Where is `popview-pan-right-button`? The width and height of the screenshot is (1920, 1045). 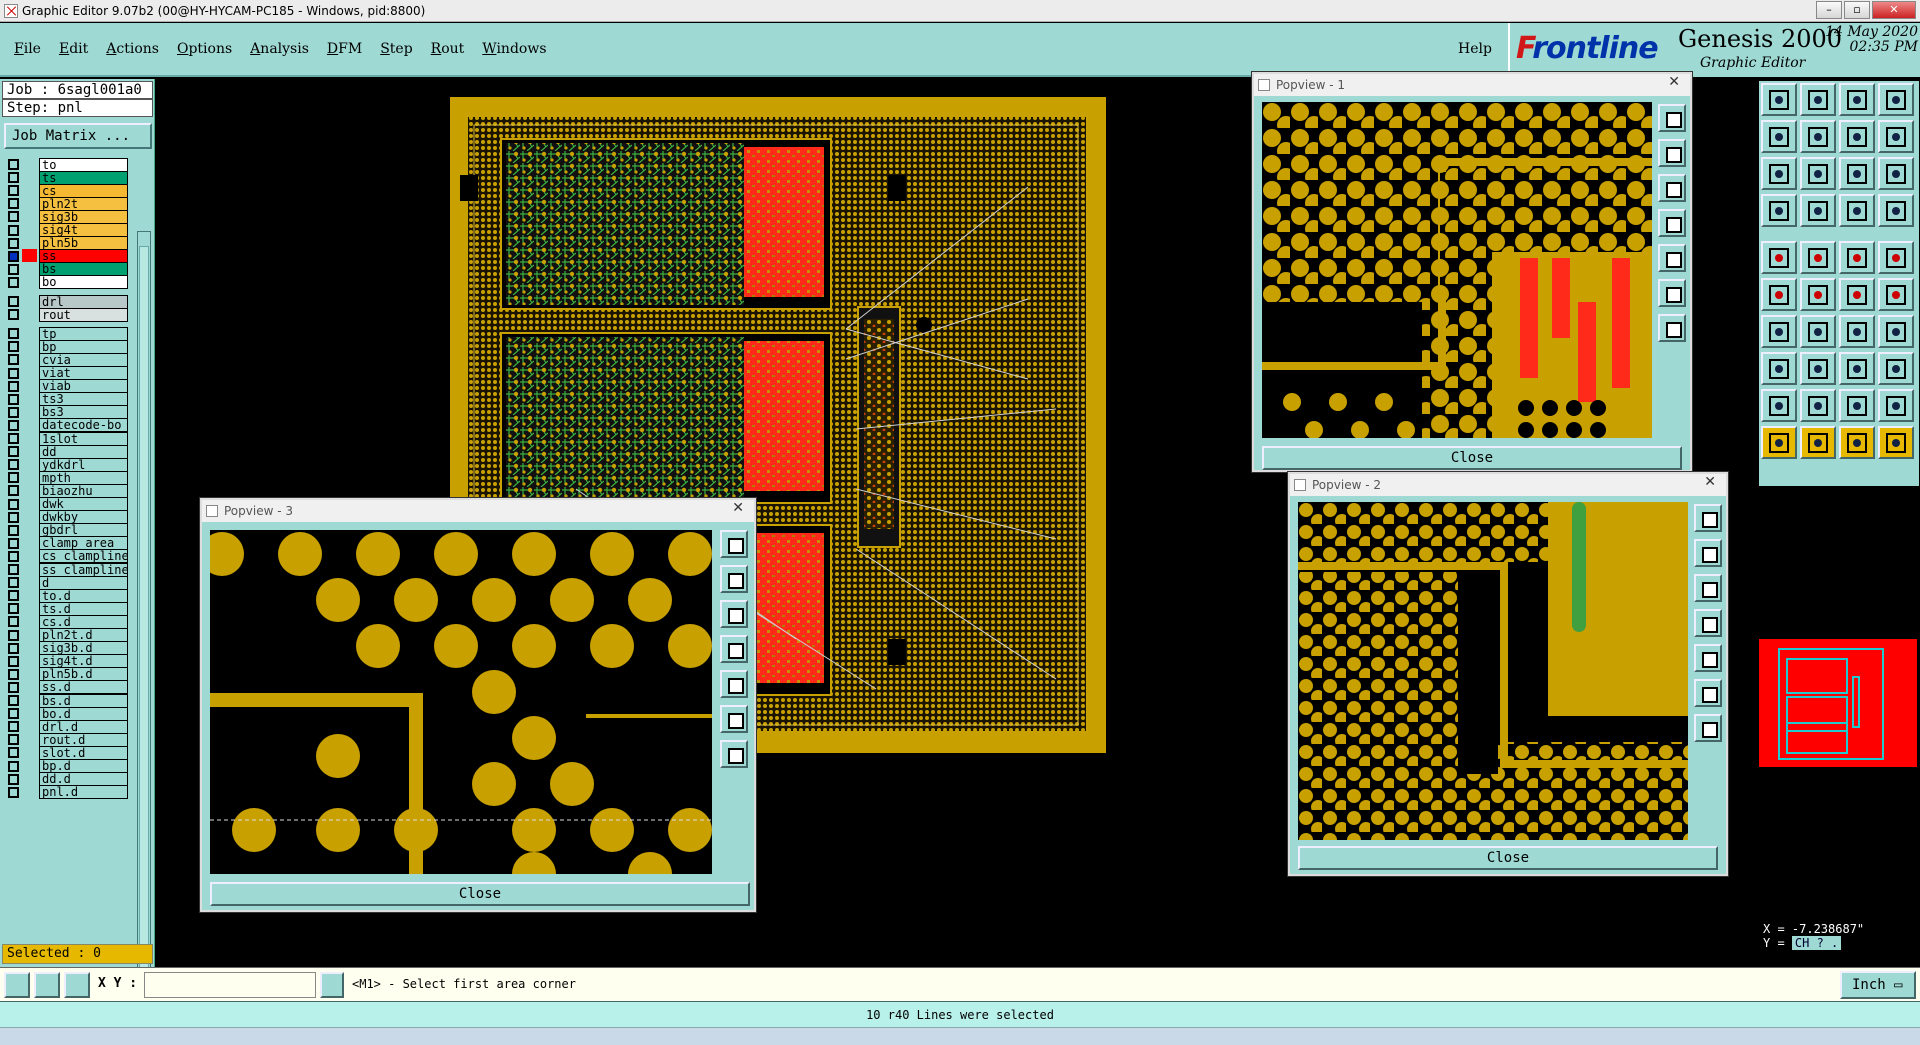 popview-pan-right-button is located at coordinates (734, 684).